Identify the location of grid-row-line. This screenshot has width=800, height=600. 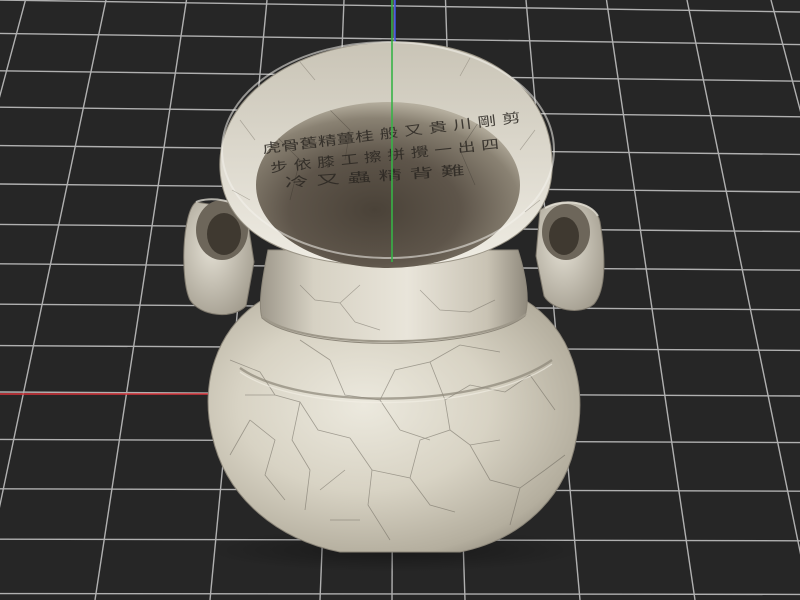
(400, 594).